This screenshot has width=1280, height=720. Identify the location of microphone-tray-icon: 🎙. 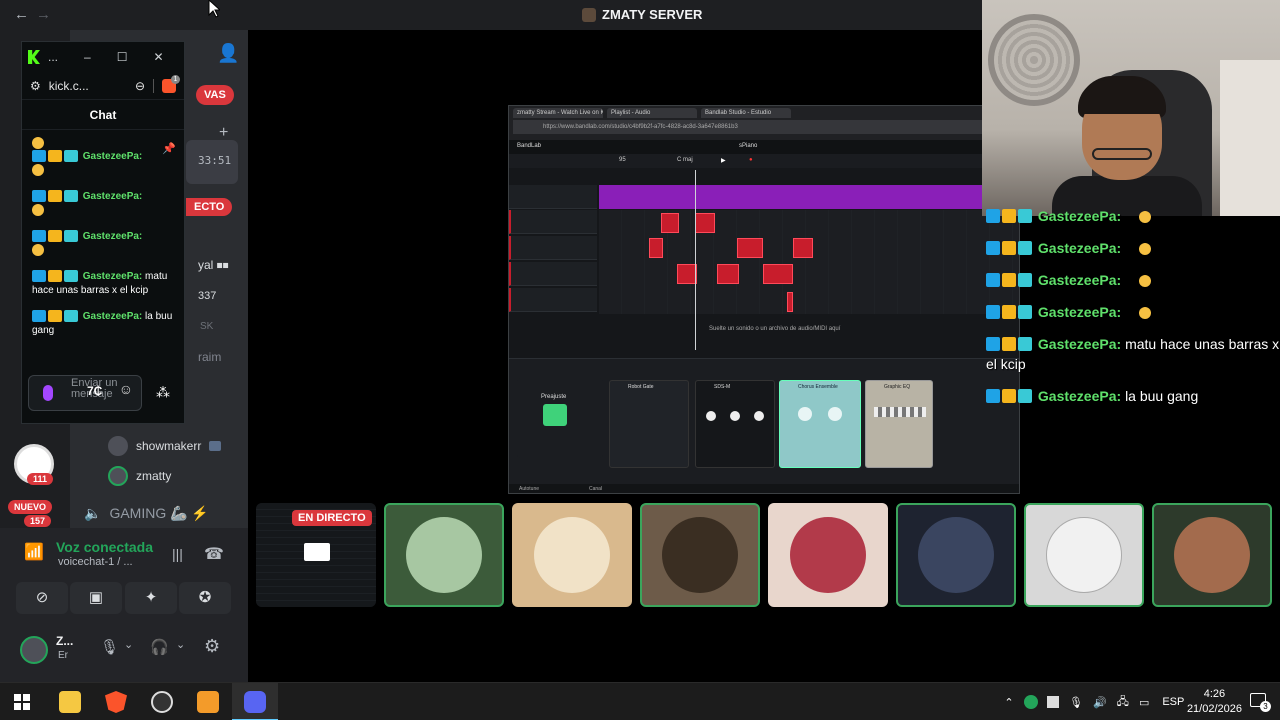
(1076, 702).